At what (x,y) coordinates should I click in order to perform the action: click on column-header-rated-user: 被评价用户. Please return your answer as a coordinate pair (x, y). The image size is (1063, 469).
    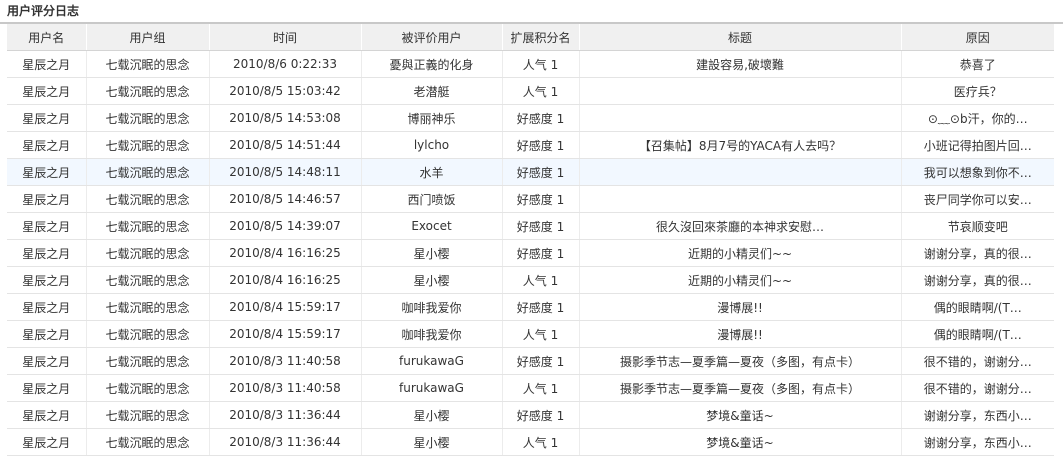
    Looking at the image, I should click on (431, 37).